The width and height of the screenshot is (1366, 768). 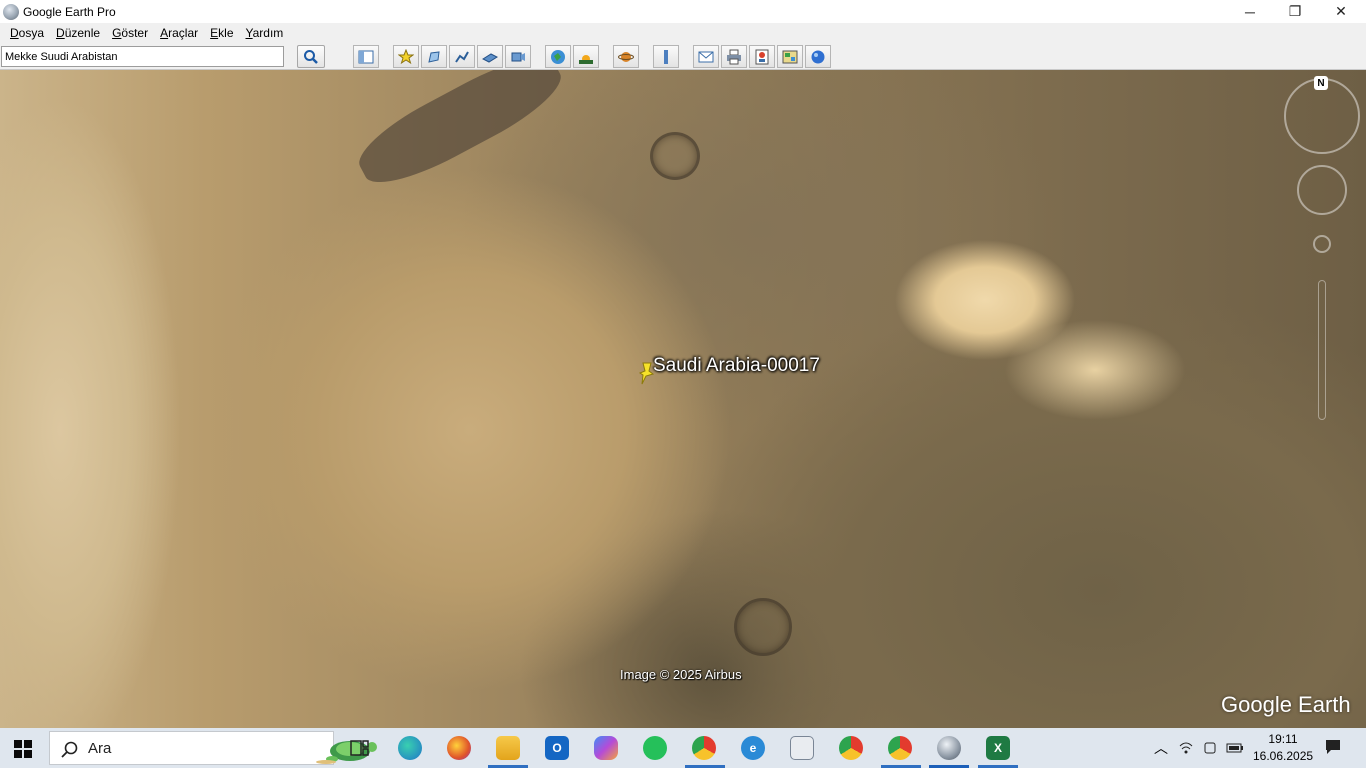 What do you see at coordinates (1210, 748) in the screenshot?
I see `device-icon` at bounding box center [1210, 748].